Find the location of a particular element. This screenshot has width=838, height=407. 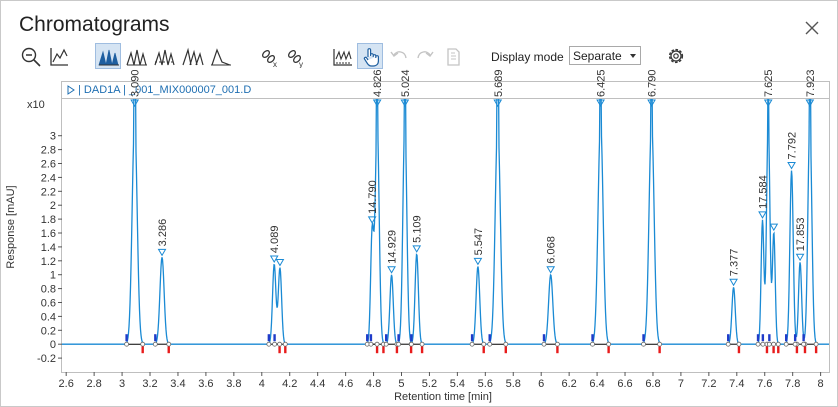

x-tick-label: 4 is located at coordinates (262, 384).